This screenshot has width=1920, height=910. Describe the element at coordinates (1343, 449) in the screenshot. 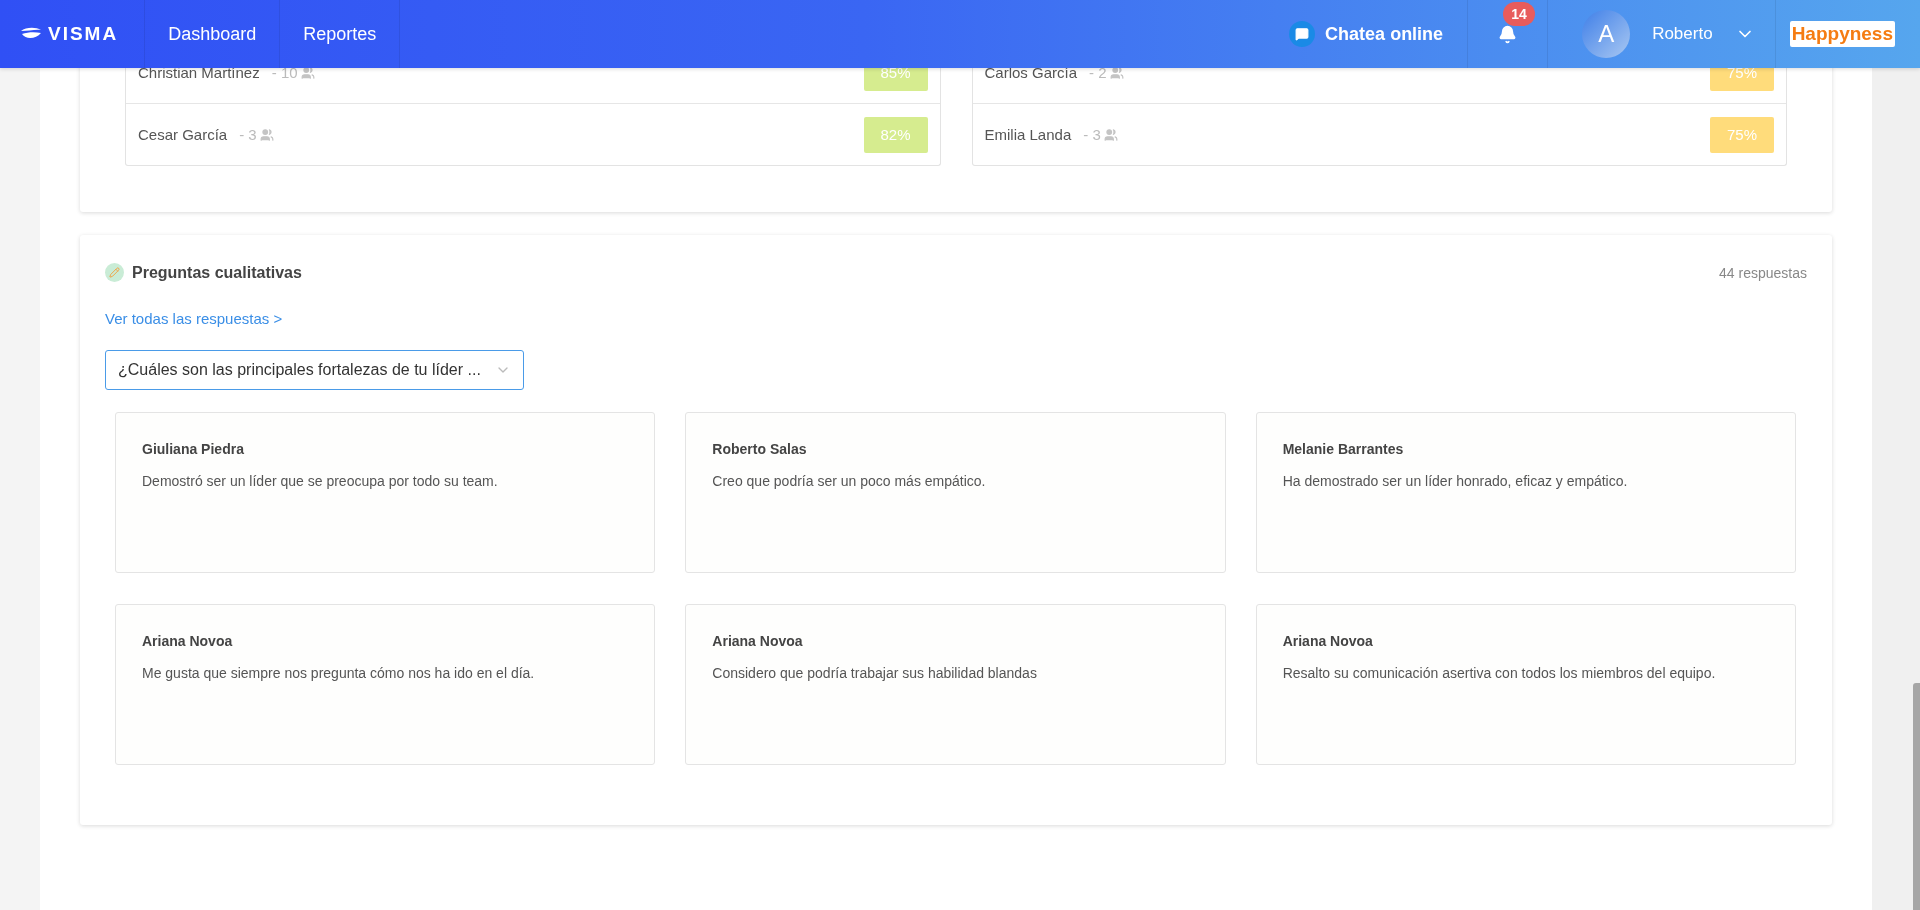

I see `answer-author: Melanie Barrantes` at that location.